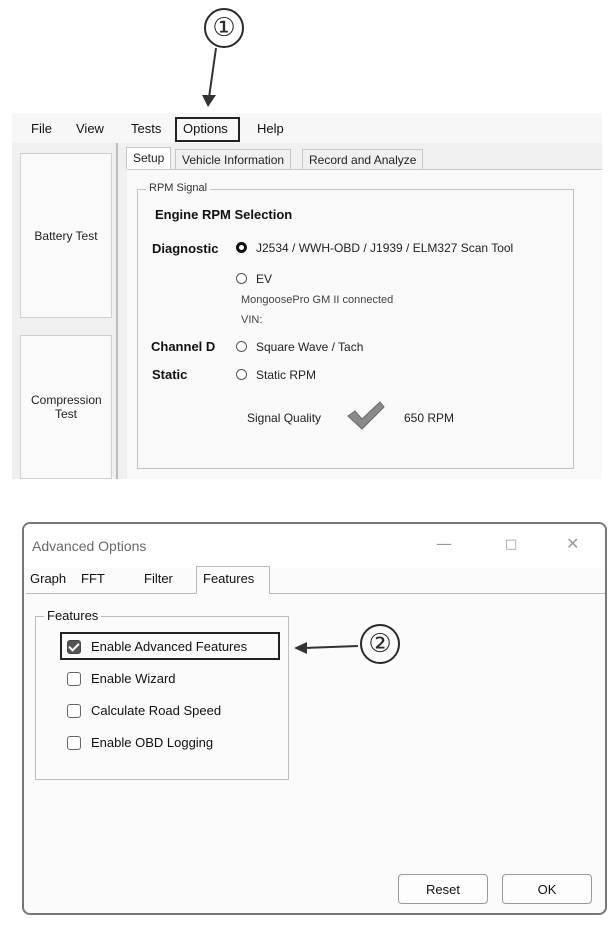 This screenshot has width=613, height=926. I want to click on option-square-wave-label: Square Wave / Tach, so click(309, 347).